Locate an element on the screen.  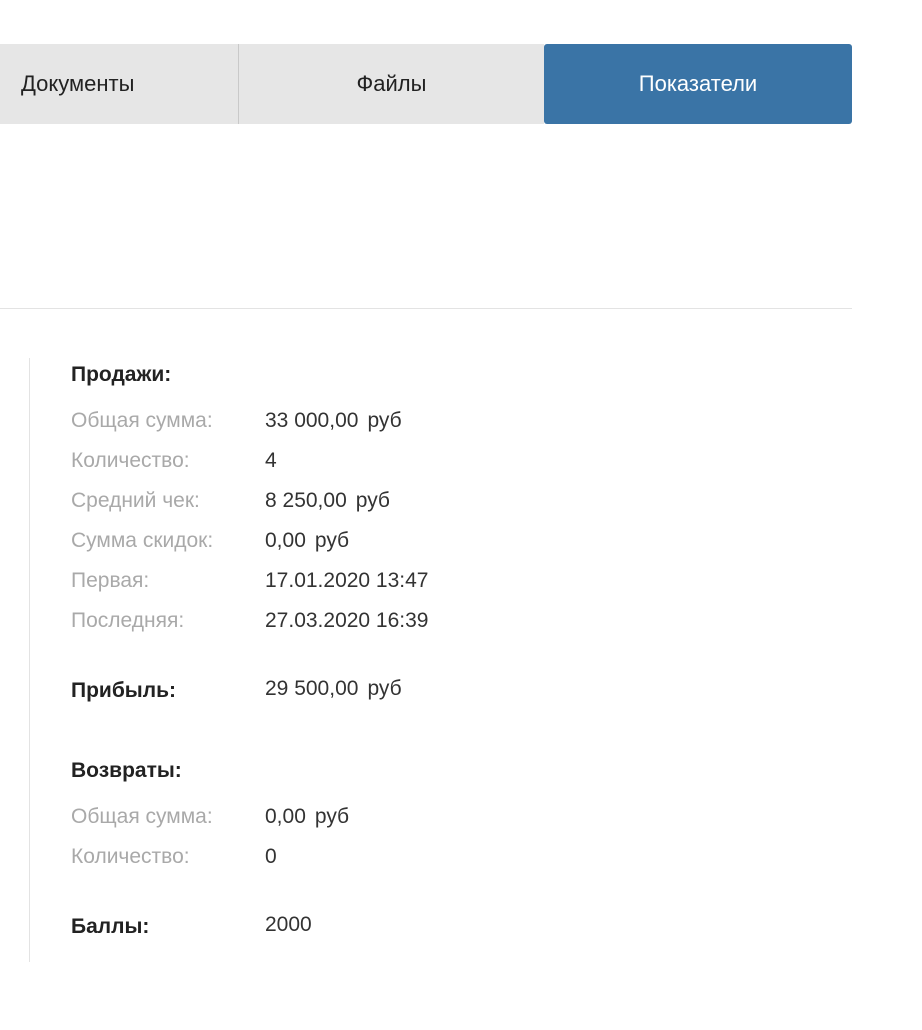
sales-avg-amount: 8 250,00 is located at coordinates (306, 500).